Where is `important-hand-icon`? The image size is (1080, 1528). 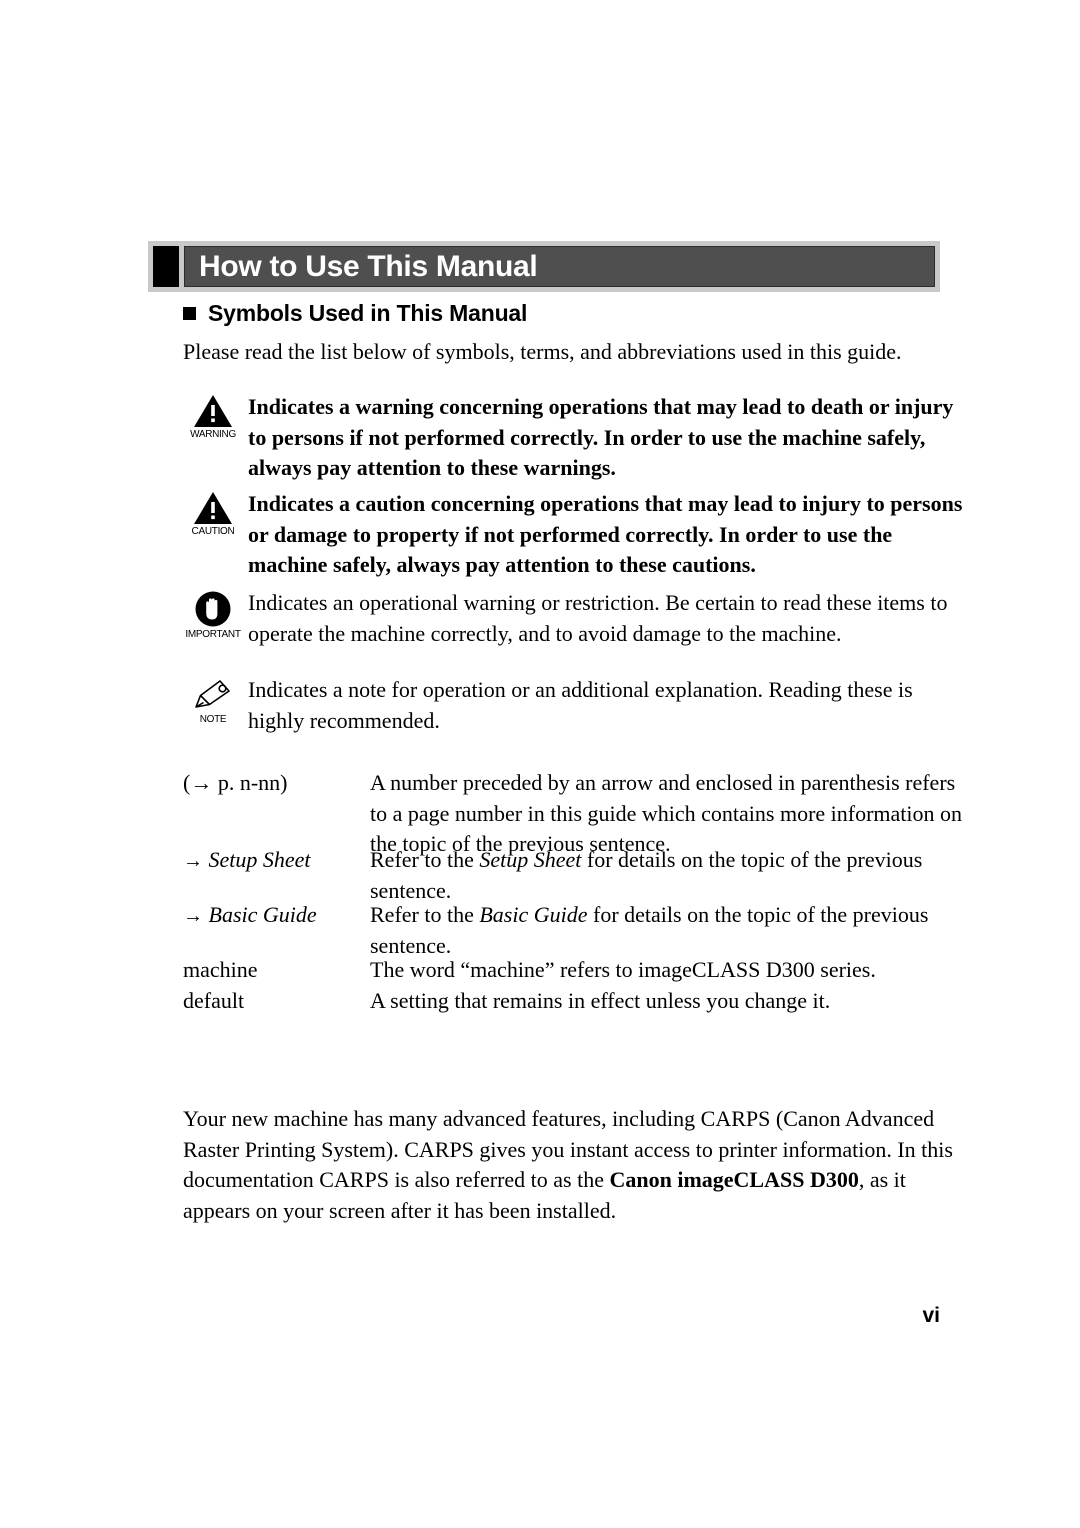 important-hand-icon is located at coordinates (213, 609).